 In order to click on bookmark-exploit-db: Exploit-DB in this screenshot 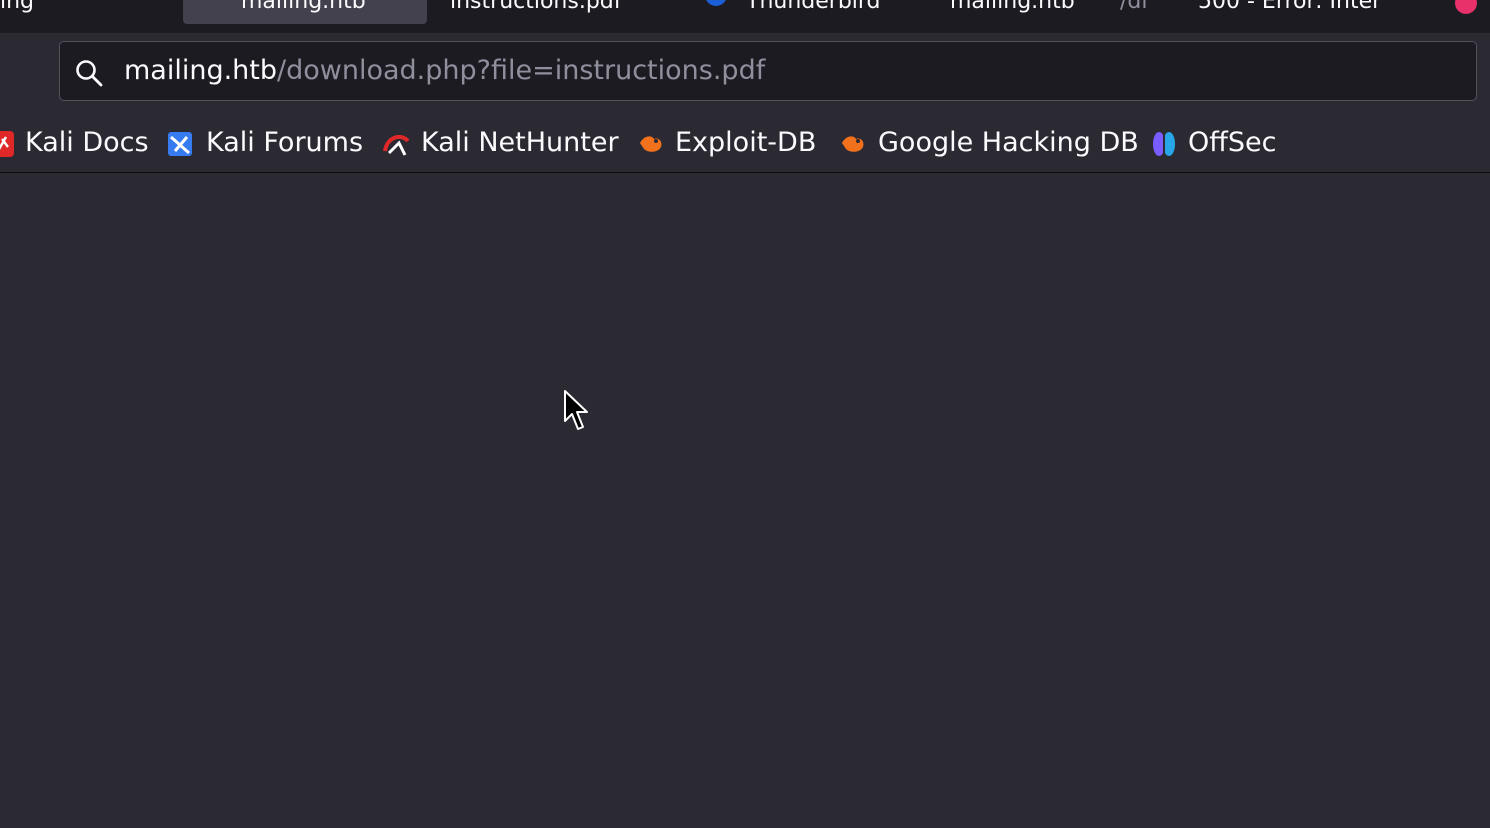, I will do `click(726, 143)`.